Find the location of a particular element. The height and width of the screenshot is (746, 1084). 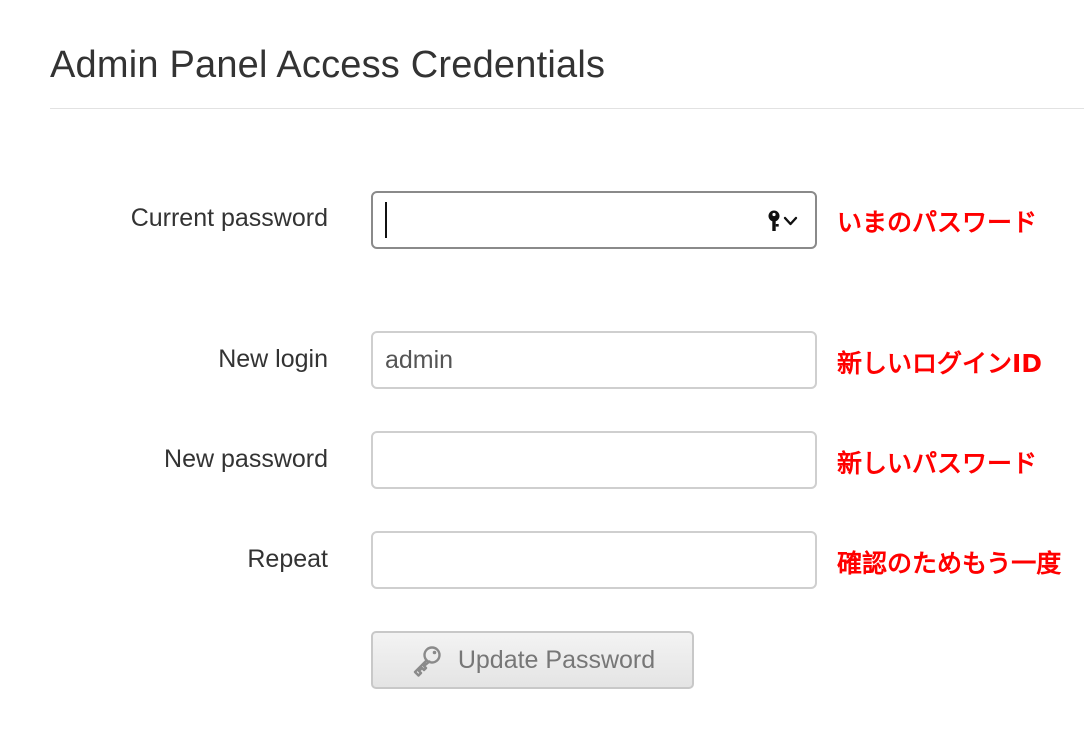

new-password-field is located at coordinates (594, 460).